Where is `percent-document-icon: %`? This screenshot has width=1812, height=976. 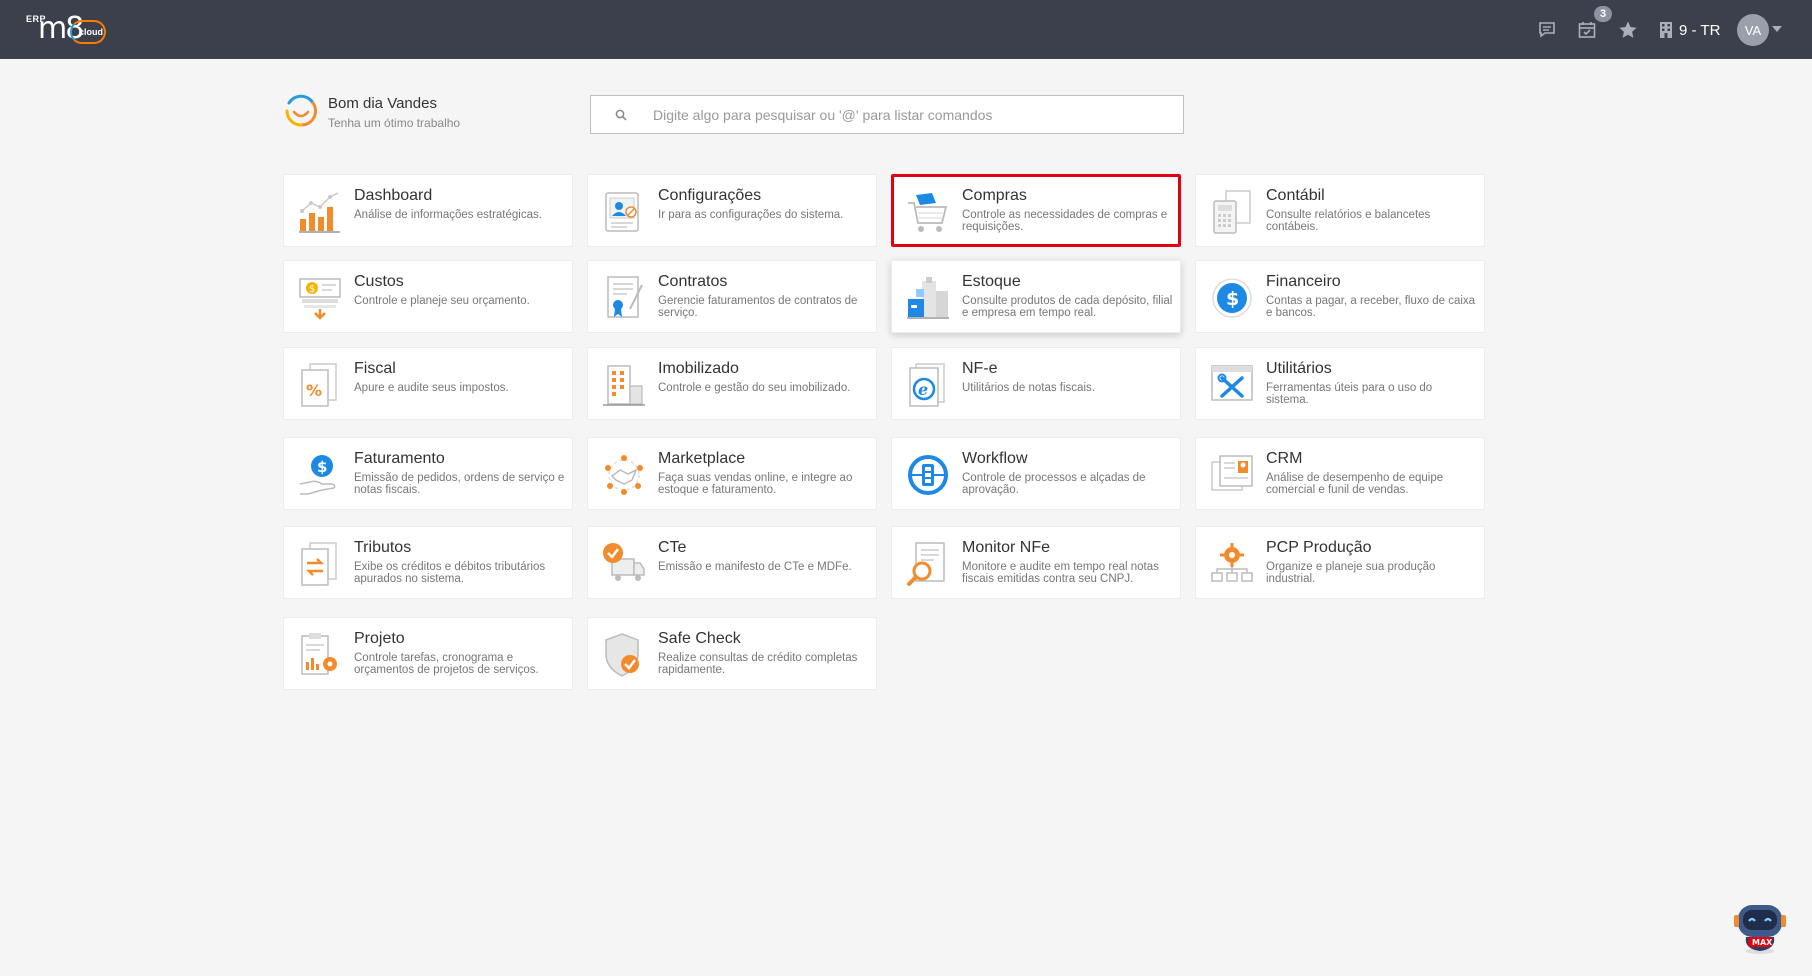 percent-document-icon: % is located at coordinates (319, 385).